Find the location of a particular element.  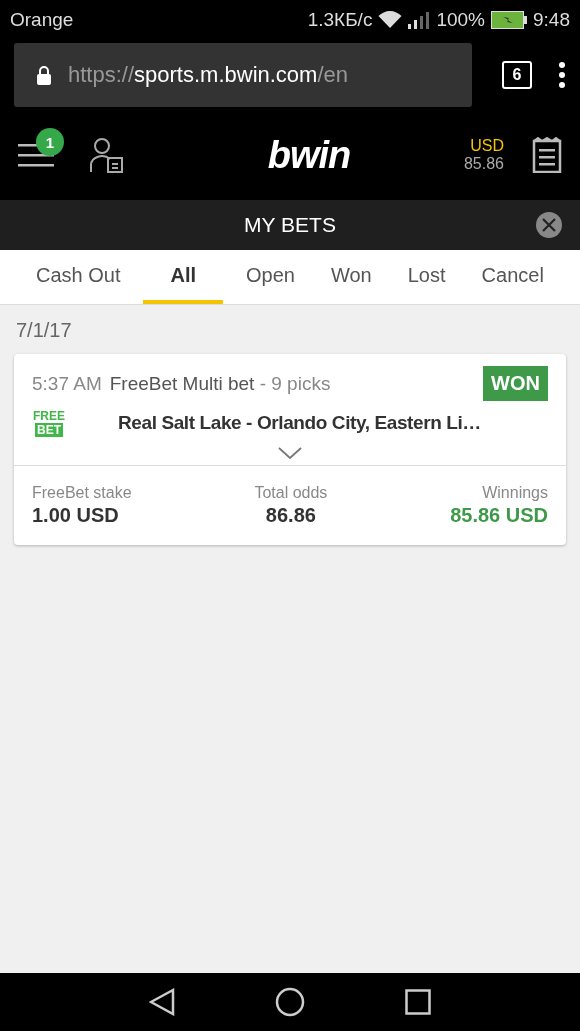

status-badge: WON is located at coordinates (515, 383).